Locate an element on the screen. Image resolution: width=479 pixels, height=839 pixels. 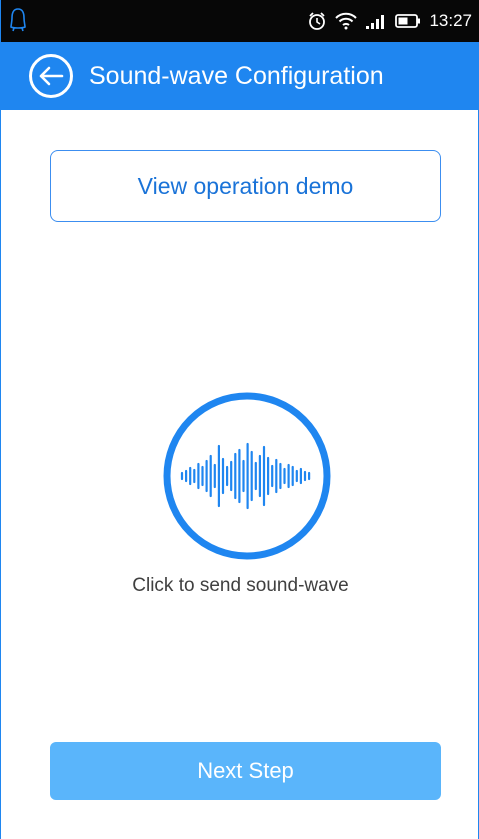
back-button is located at coordinates (51, 76).